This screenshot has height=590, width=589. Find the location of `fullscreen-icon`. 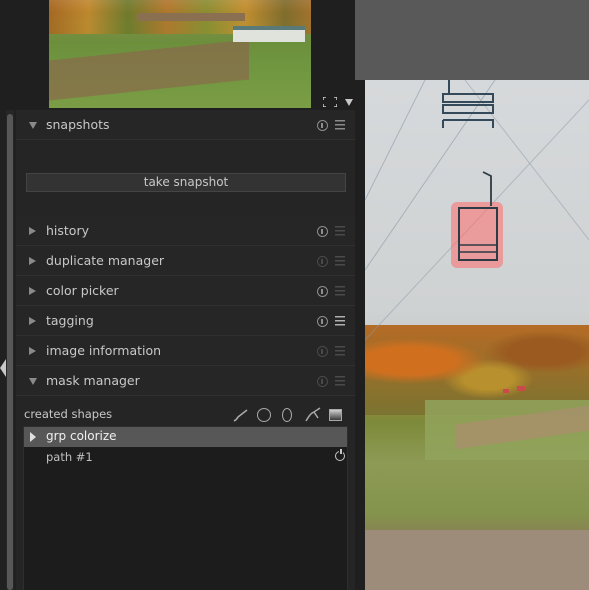

fullscreen-icon is located at coordinates (330, 102).